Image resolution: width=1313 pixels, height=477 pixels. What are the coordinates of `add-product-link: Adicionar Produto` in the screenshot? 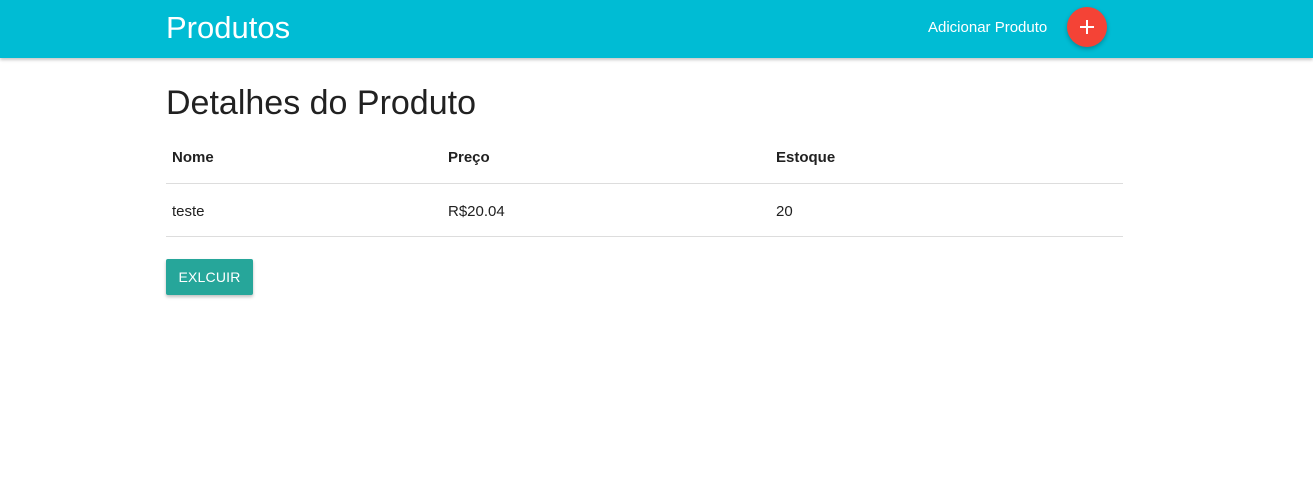 It's located at (987, 28).